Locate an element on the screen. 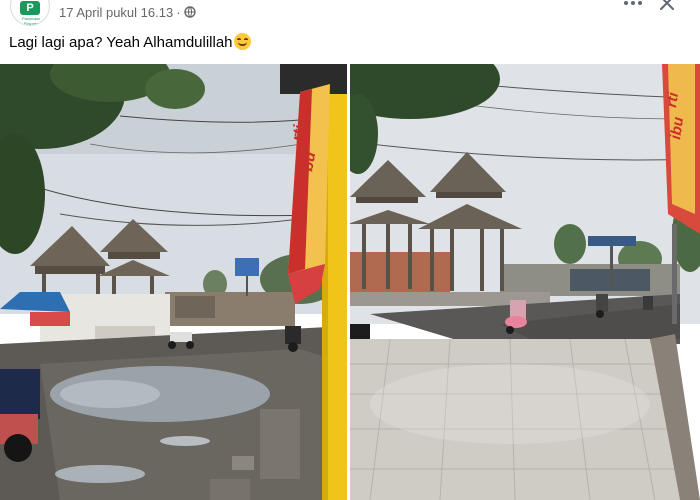 This screenshot has width=700, height=500. page-avatar: P Pasundan Ekspres is located at coordinates (30, 13).